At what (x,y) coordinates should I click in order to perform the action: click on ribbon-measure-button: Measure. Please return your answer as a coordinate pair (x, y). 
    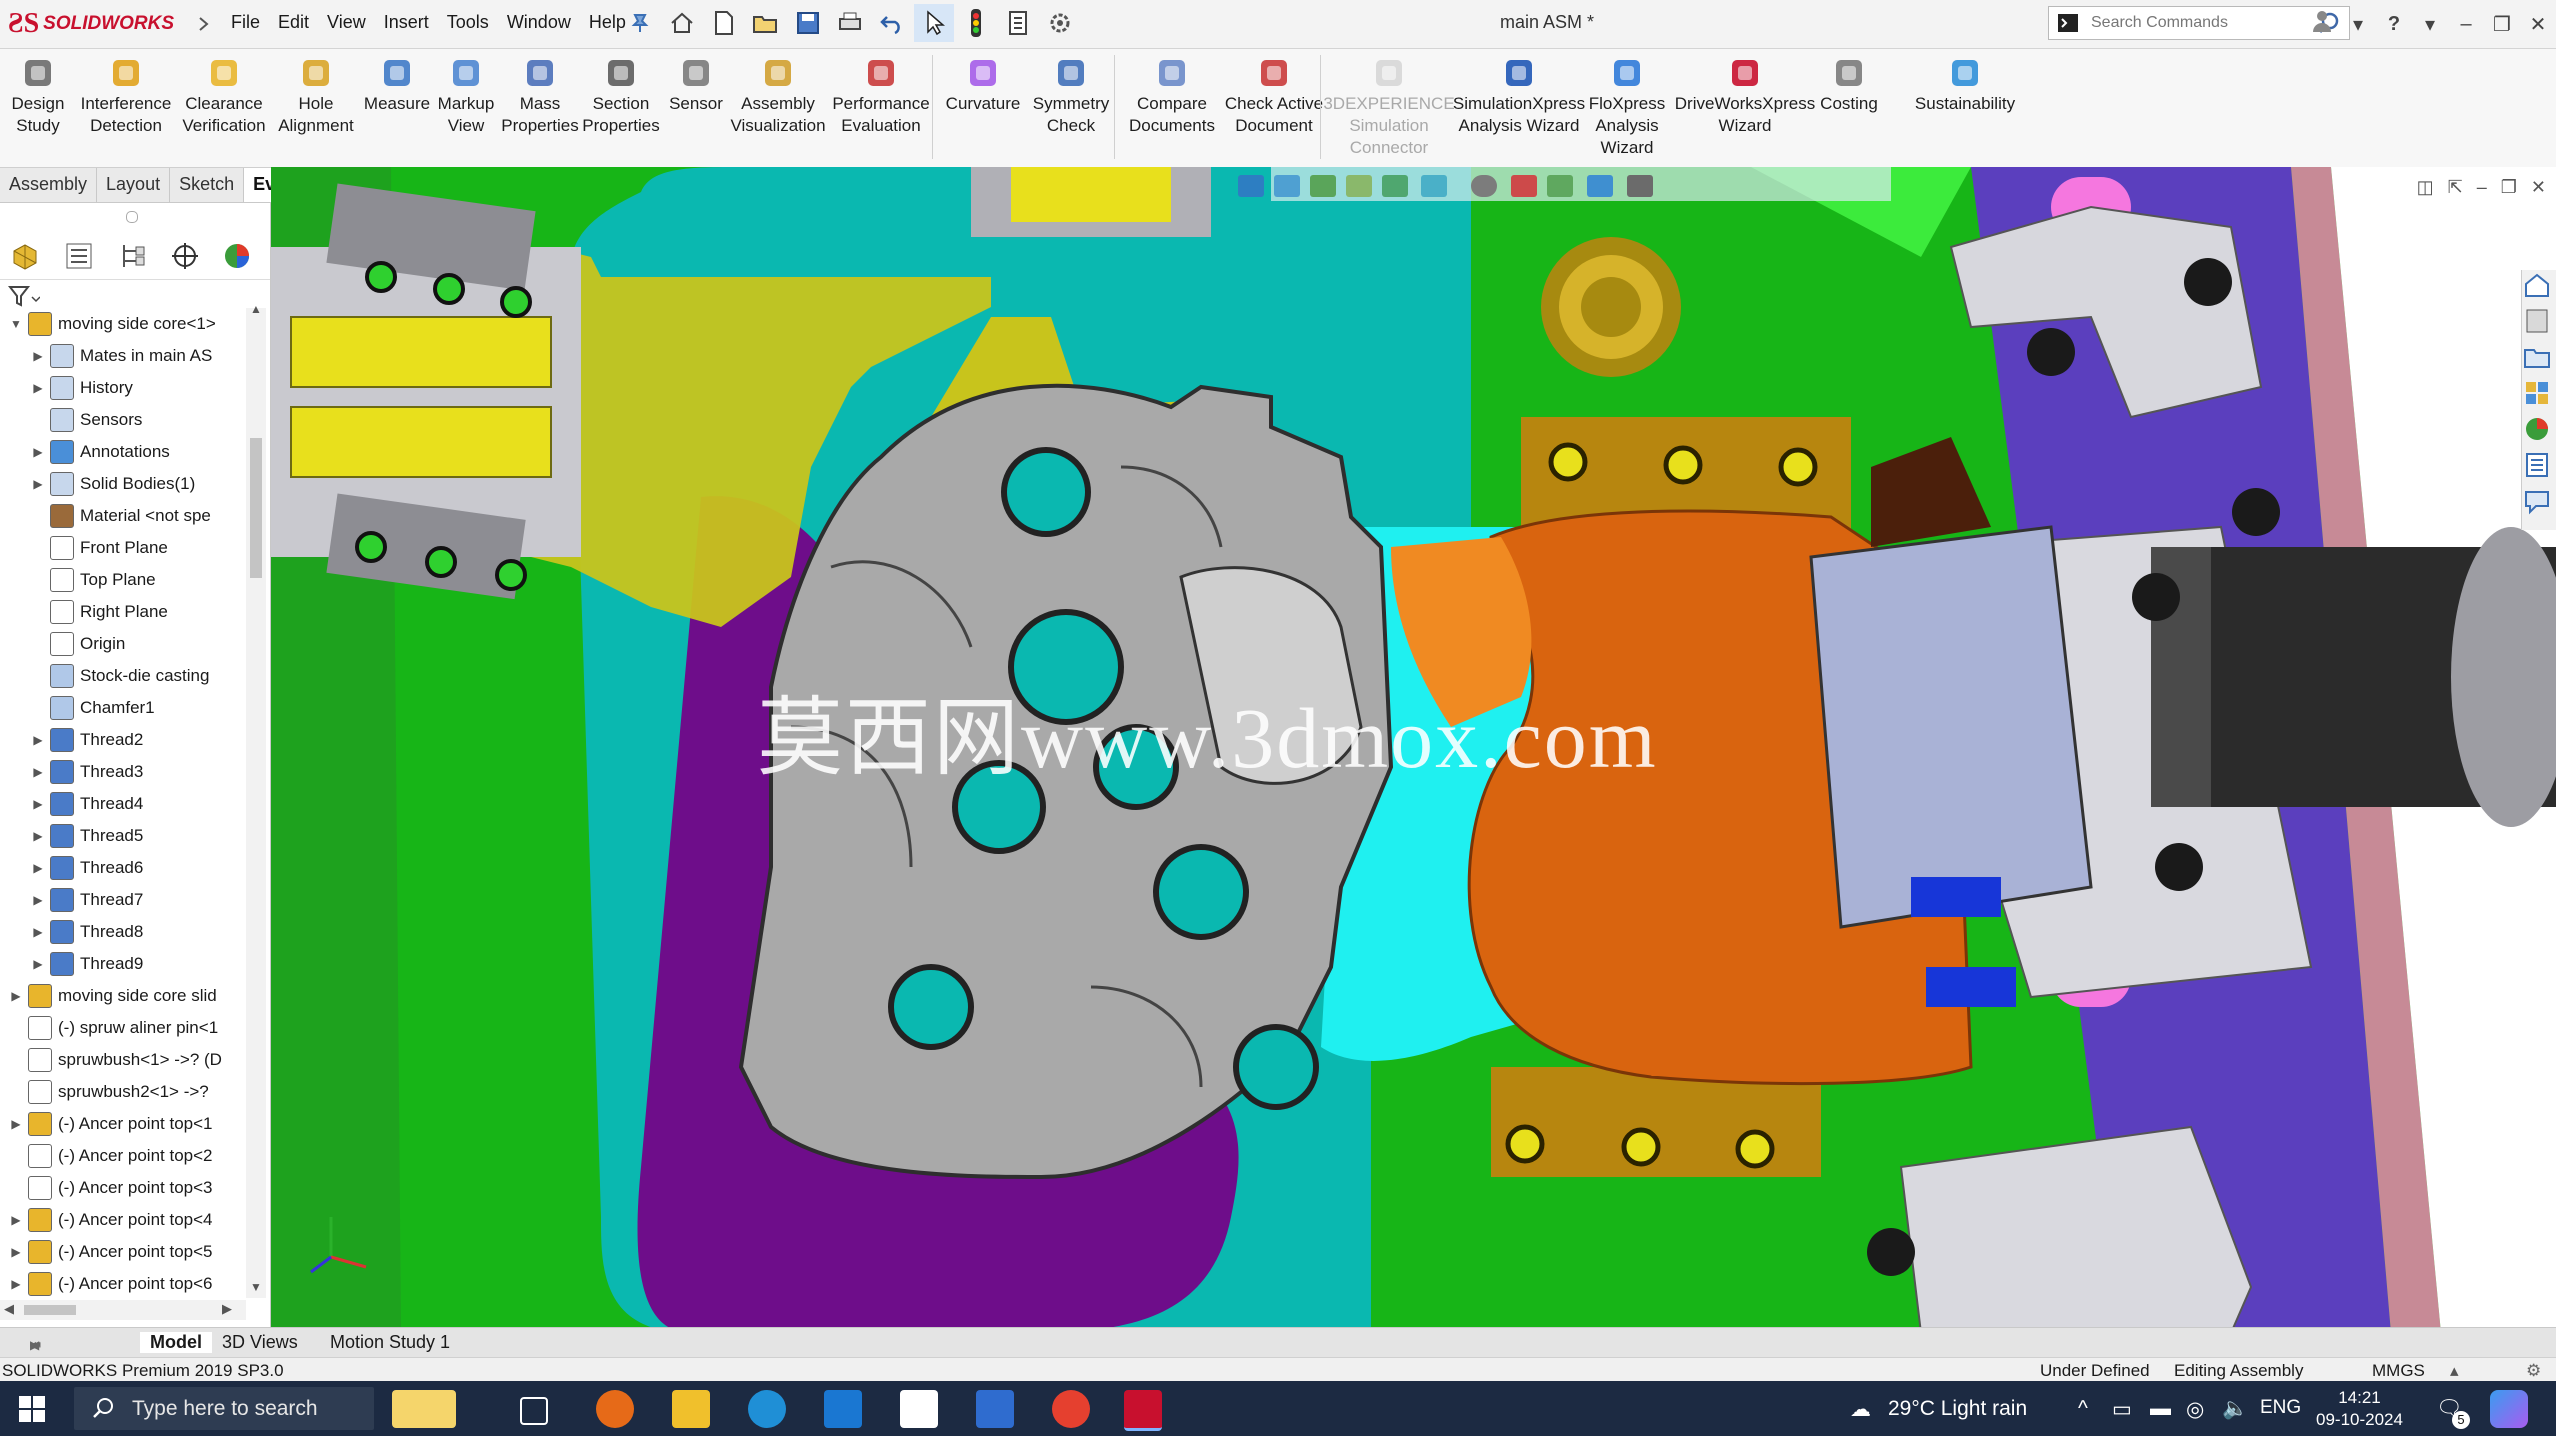
    Looking at the image, I should click on (397, 86).